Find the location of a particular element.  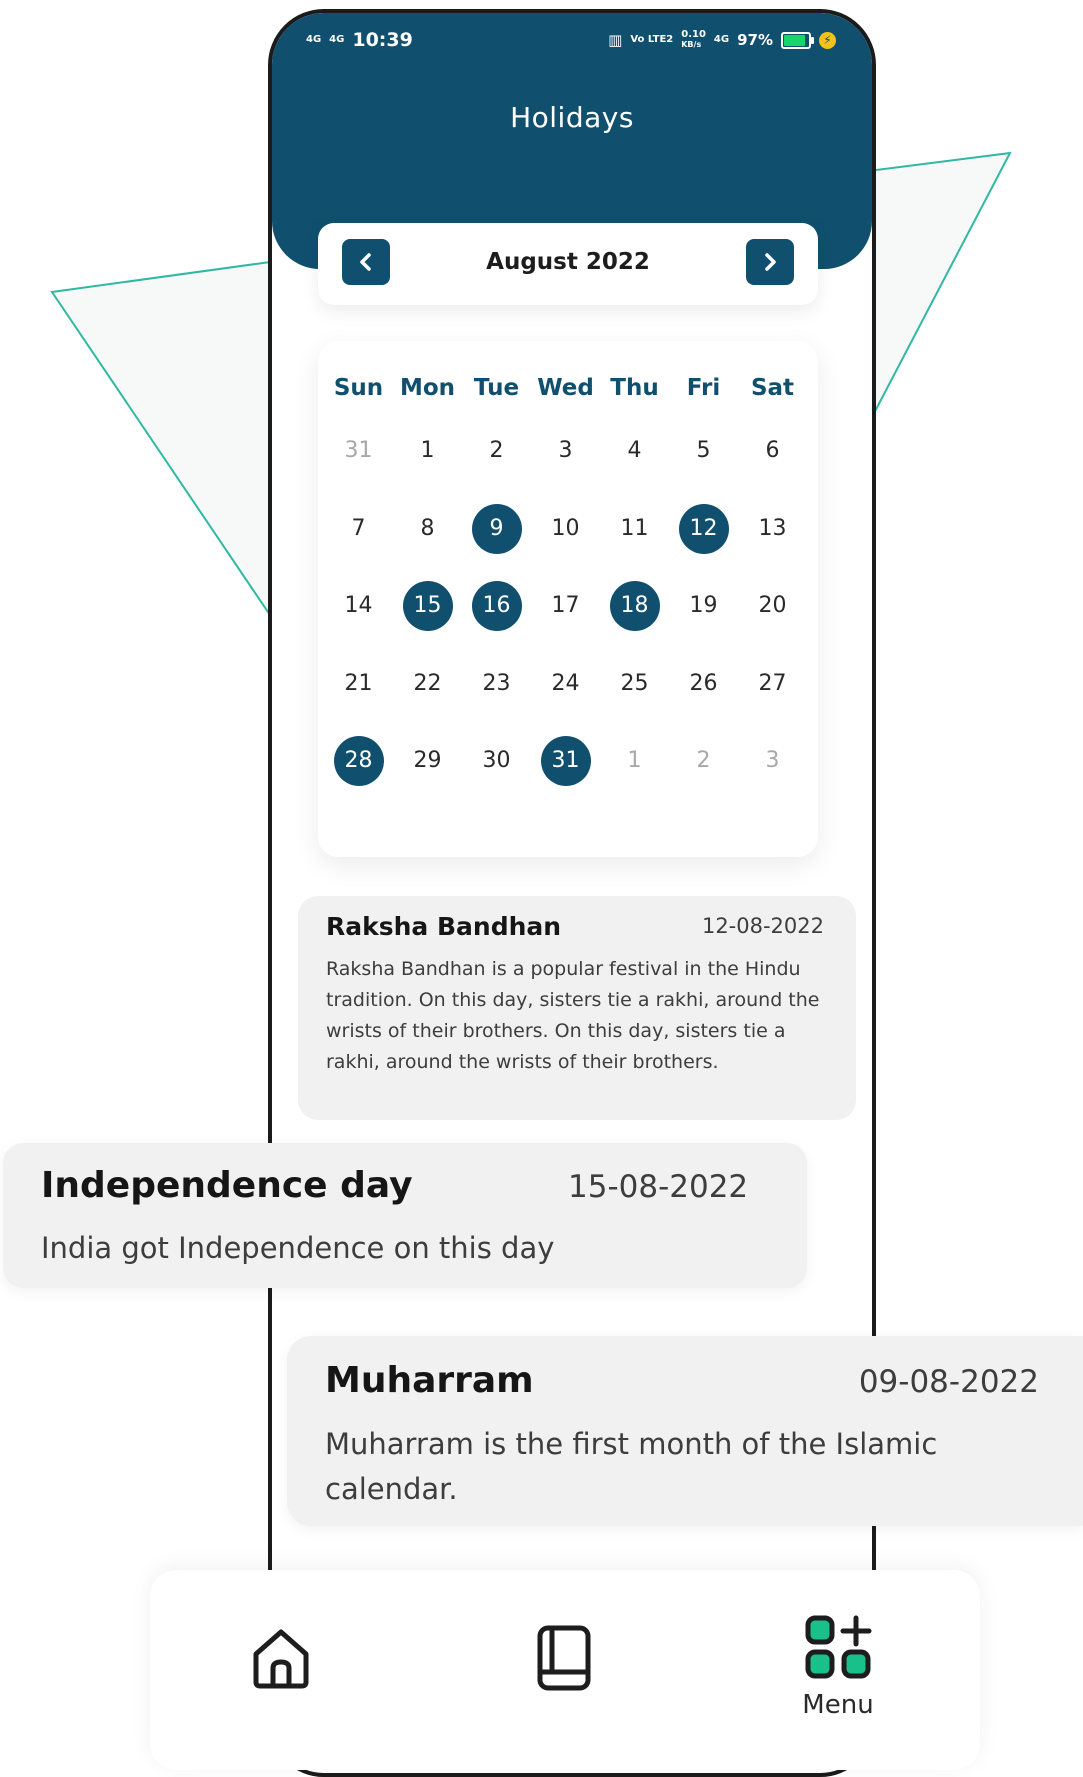

battery-icon is located at coordinates (797, 40).